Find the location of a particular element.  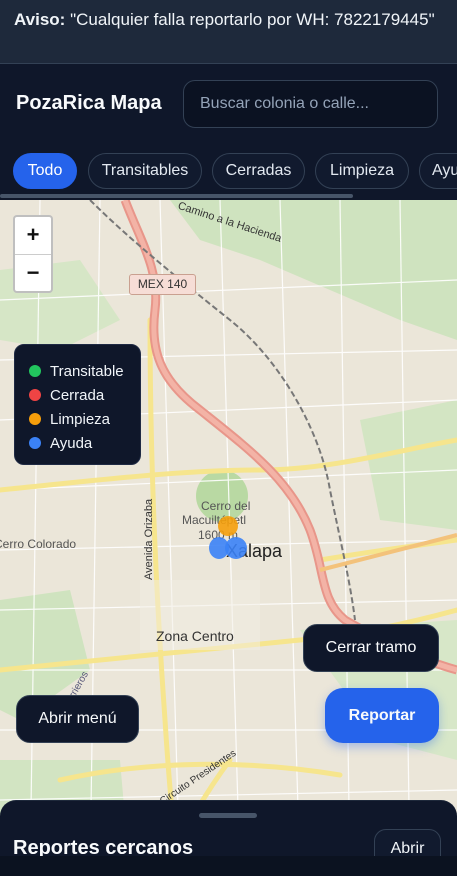

legend-dot-orange is located at coordinates (35, 419).